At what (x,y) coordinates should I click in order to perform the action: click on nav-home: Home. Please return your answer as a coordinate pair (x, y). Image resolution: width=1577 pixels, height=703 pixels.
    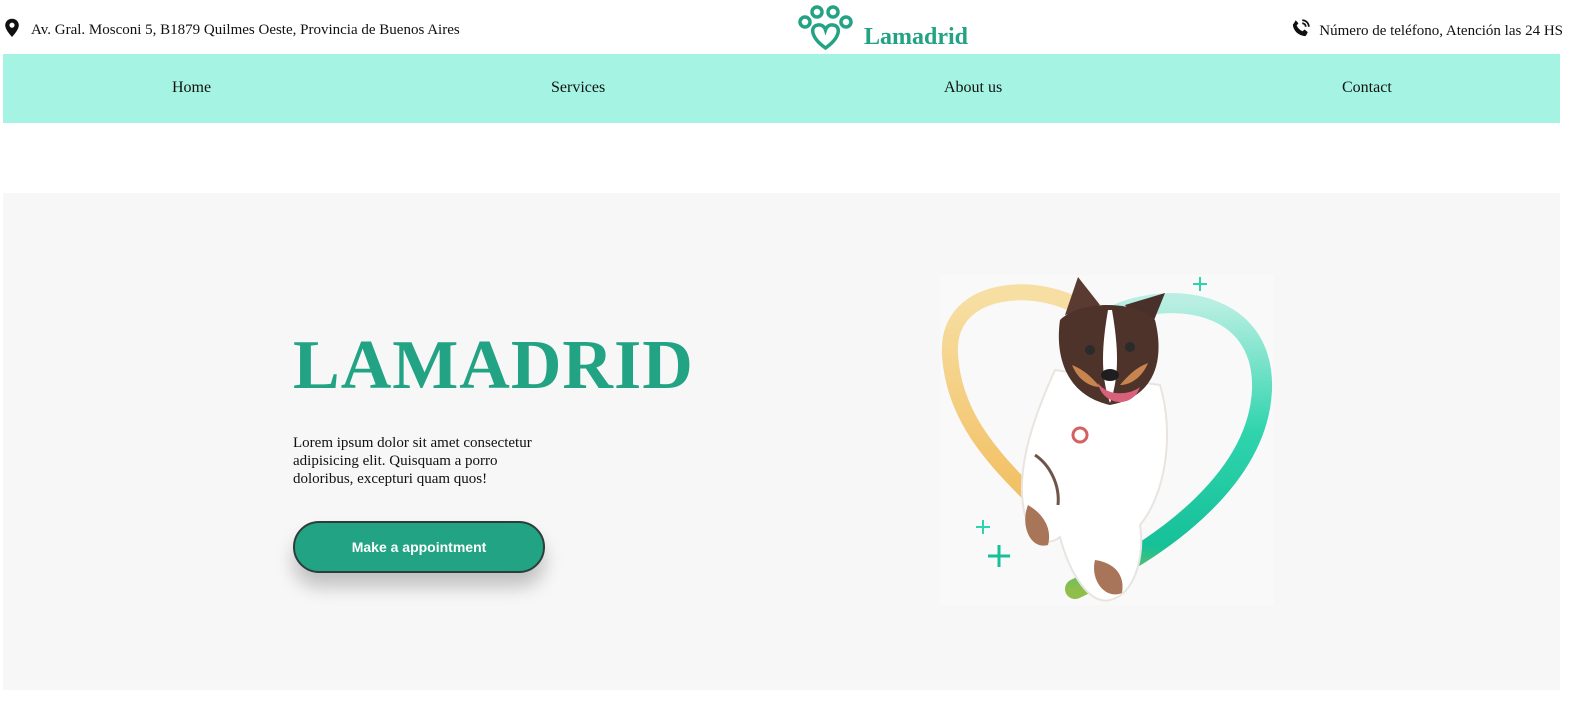
    Looking at the image, I should click on (191, 88).